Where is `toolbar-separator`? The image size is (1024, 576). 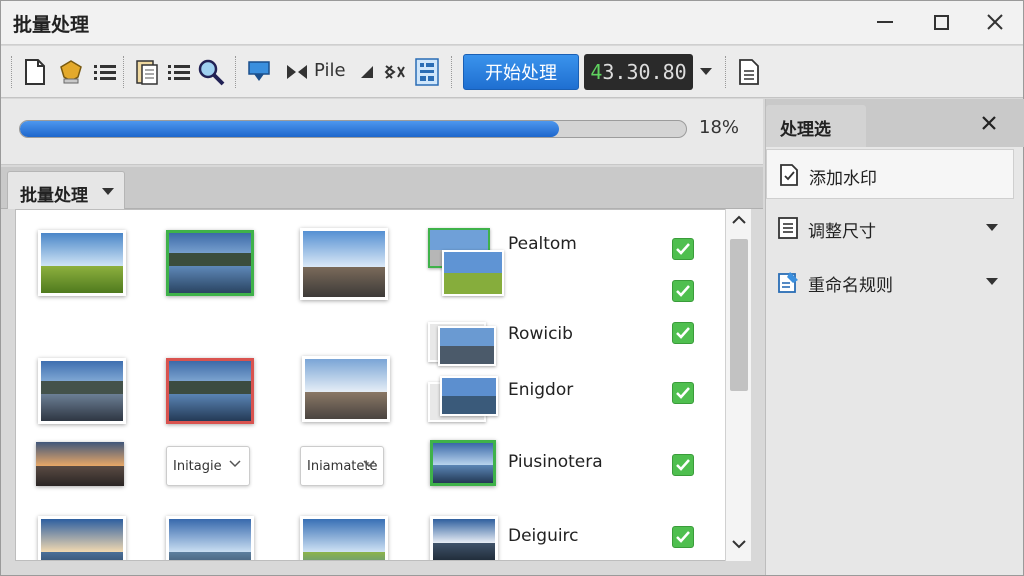 toolbar-separator is located at coordinates (236, 72).